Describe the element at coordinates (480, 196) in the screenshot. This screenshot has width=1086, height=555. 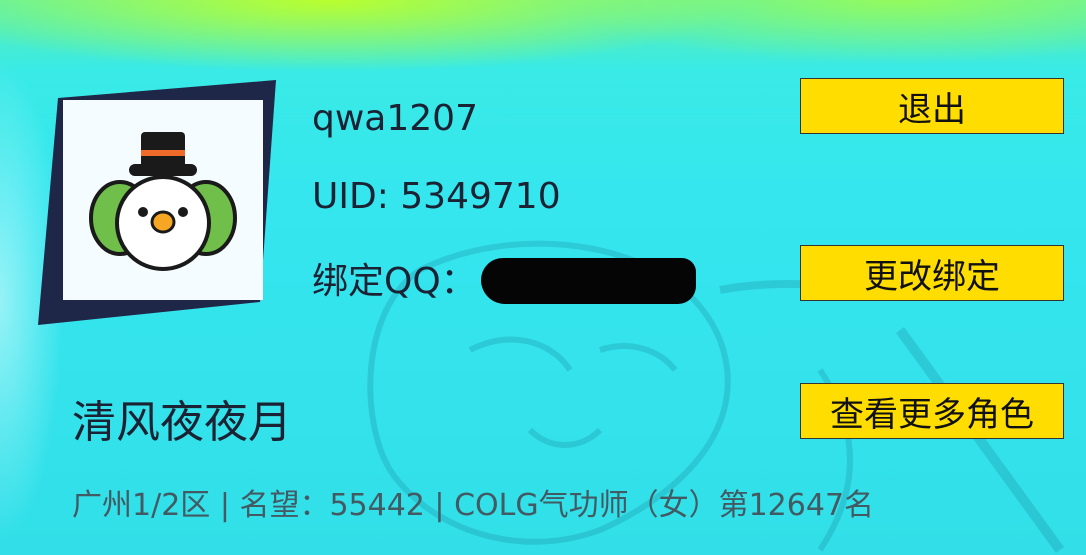
I see `uid-value: 5349710` at that location.